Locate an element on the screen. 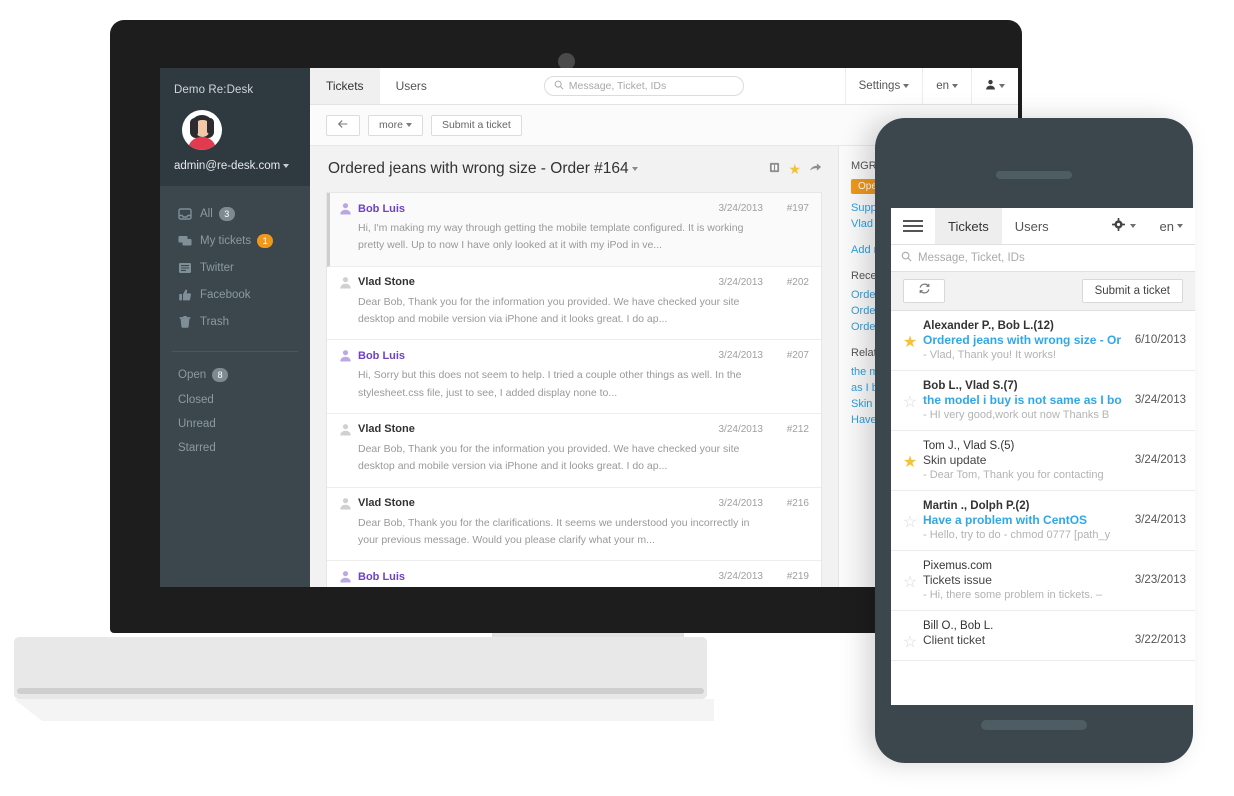  sidebar-item-twitter: Twitter is located at coordinates (235, 267).